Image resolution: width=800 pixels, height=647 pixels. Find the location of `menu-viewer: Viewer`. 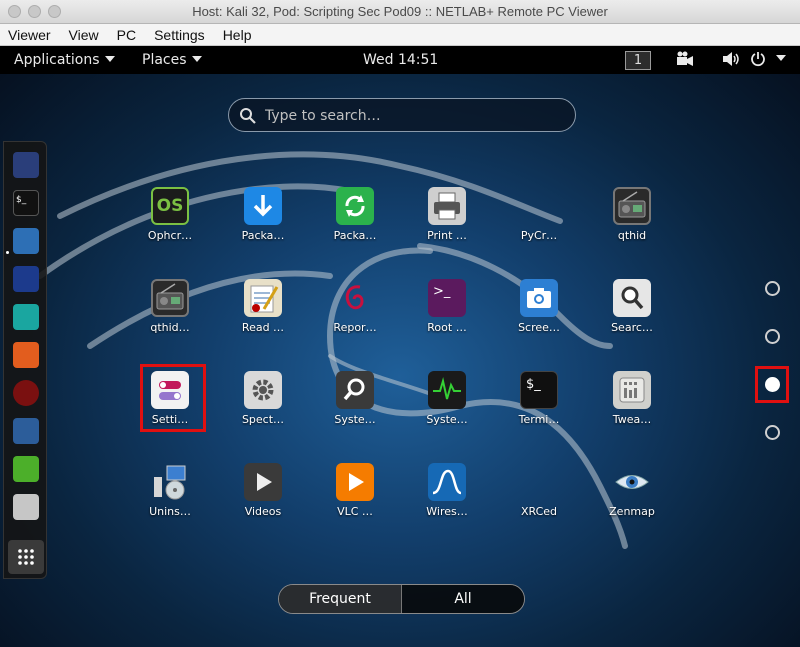

menu-viewer: Viewer is located at coordinates (29, 35).